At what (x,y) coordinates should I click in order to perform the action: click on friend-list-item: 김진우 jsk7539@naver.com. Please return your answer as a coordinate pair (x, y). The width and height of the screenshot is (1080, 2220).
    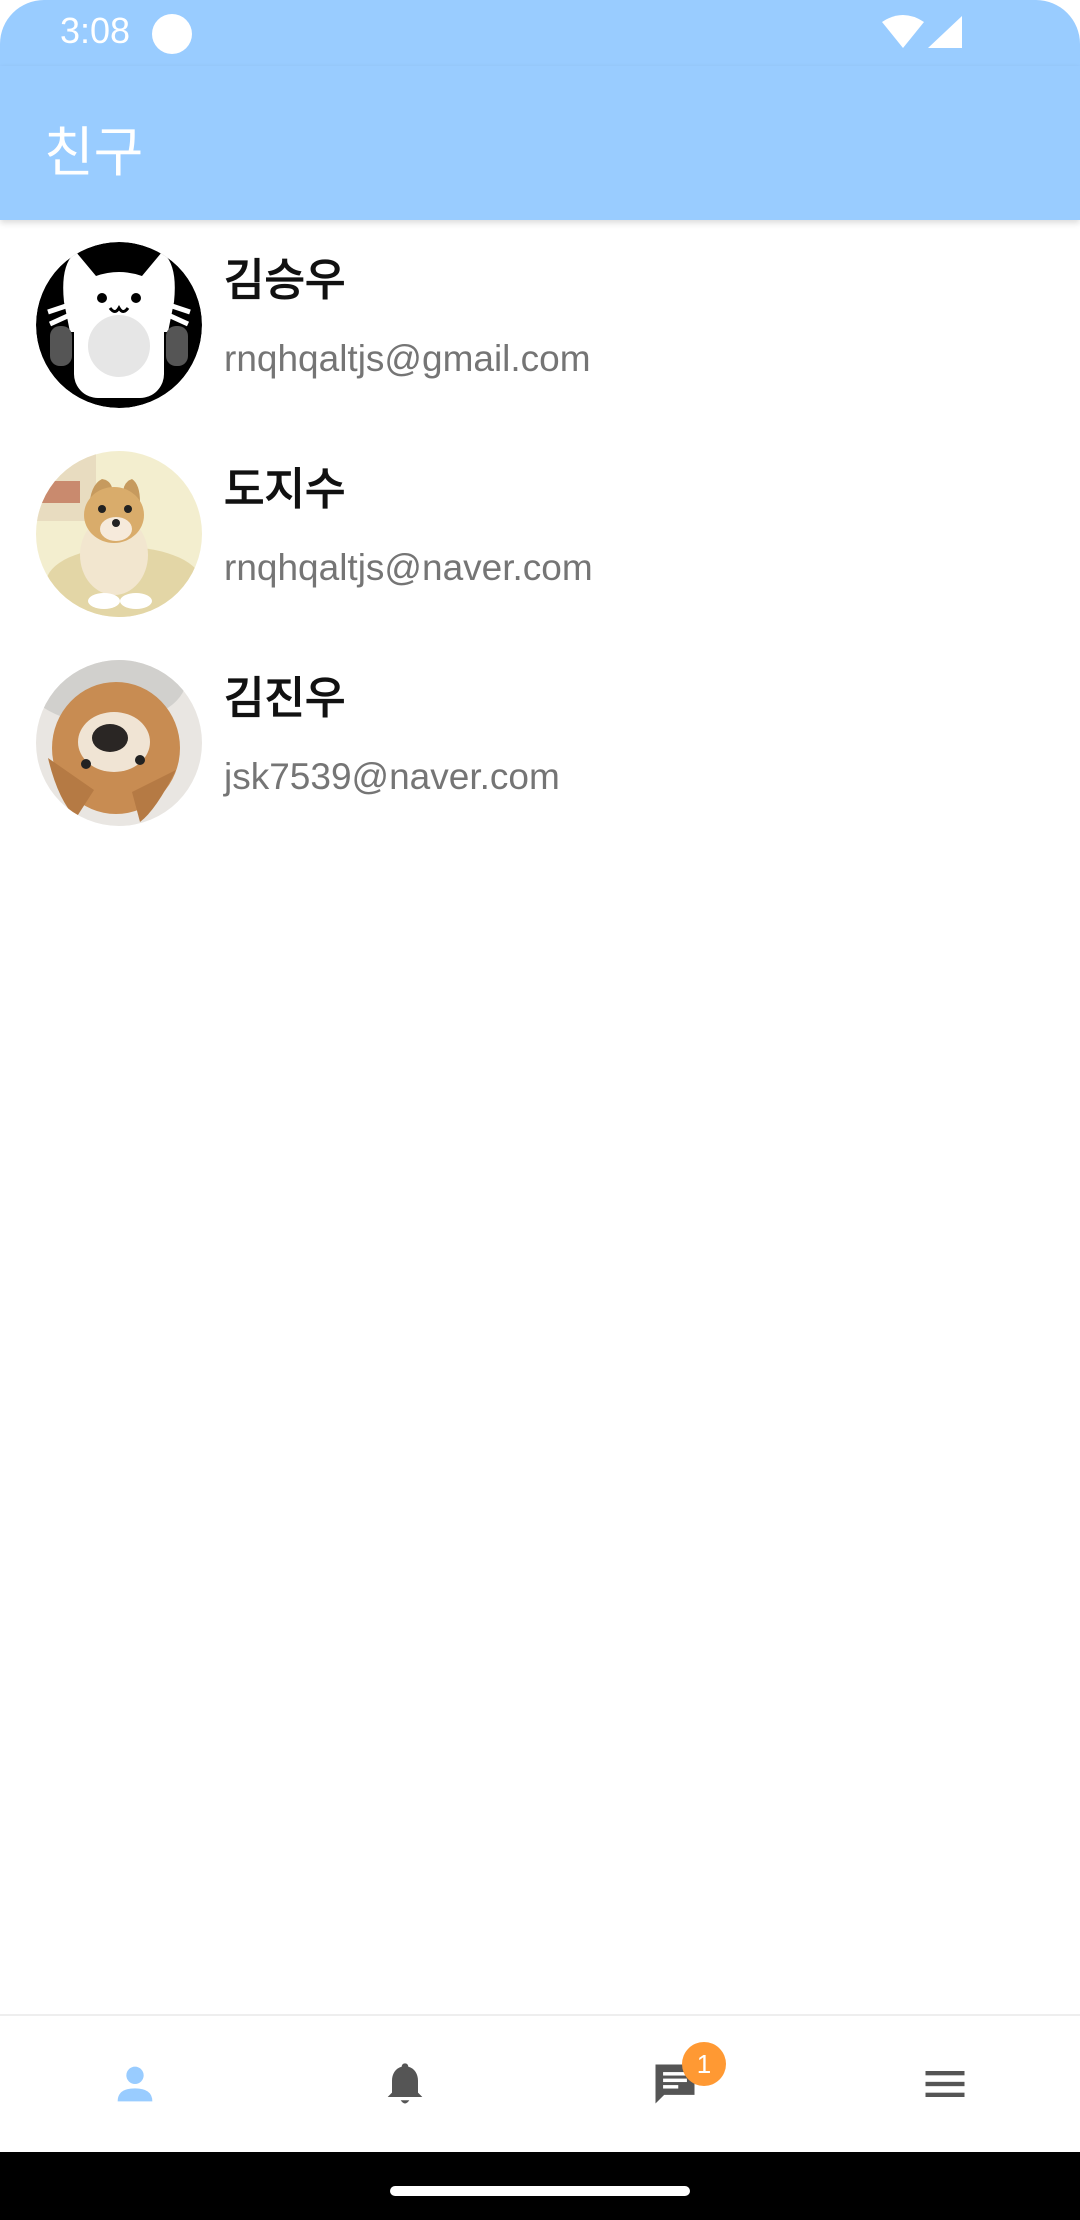
    Looking at the image, I should click on (540, 742).